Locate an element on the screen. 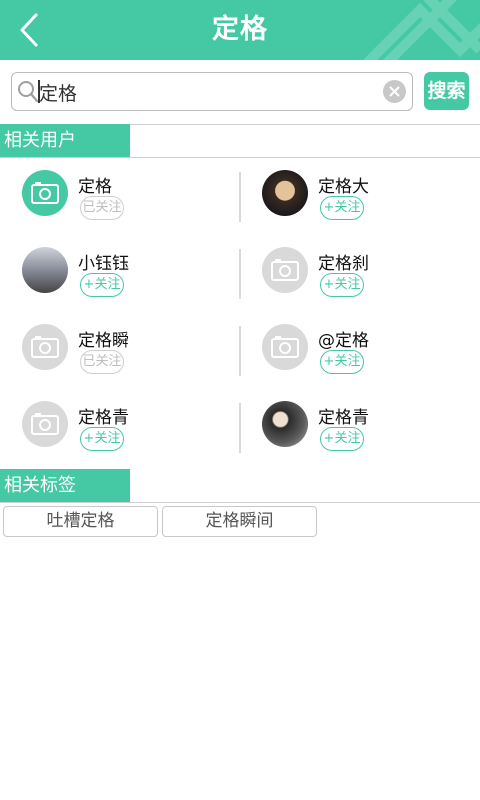  app-header: 定格 is located at coordinates (240, 30).